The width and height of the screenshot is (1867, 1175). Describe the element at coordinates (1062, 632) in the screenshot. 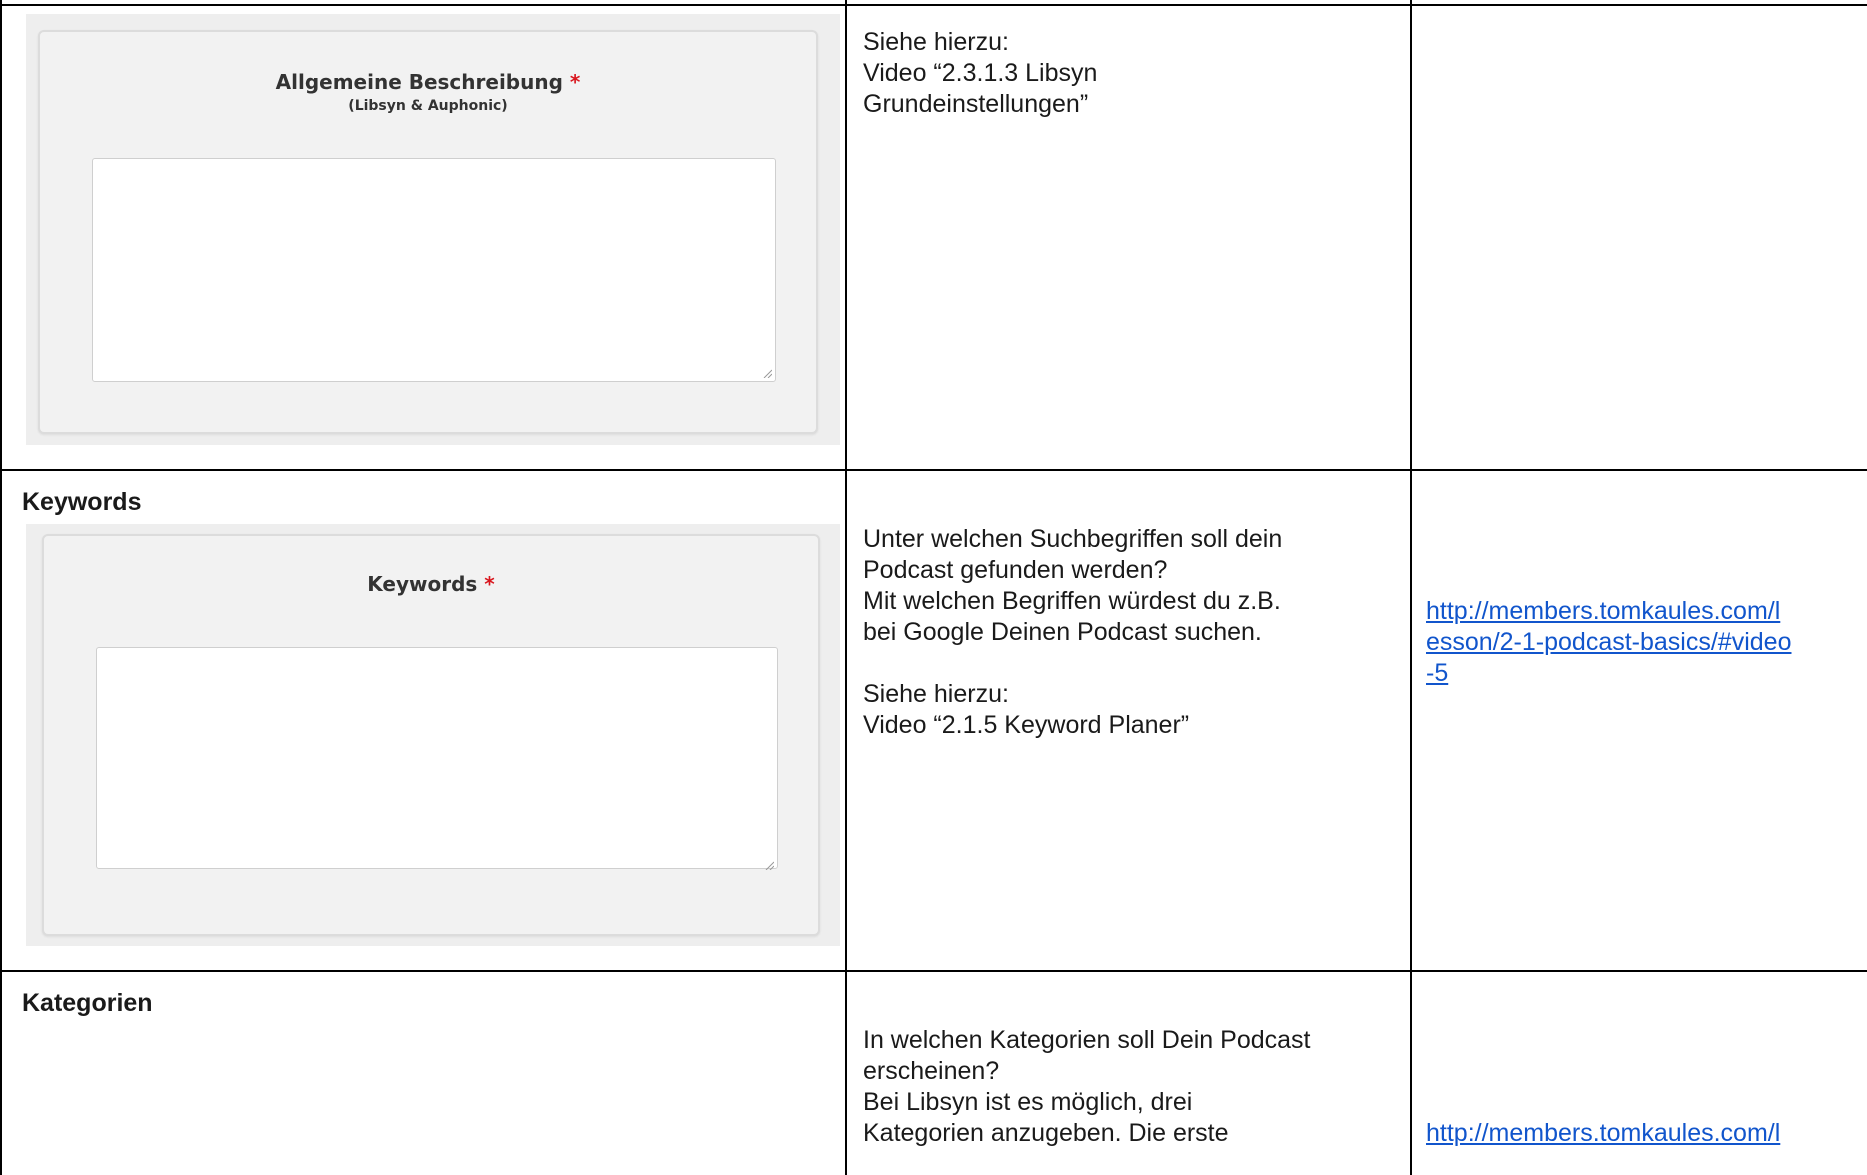

I see `description-line: bei Google Deinen Podcast suchen.` at that location.